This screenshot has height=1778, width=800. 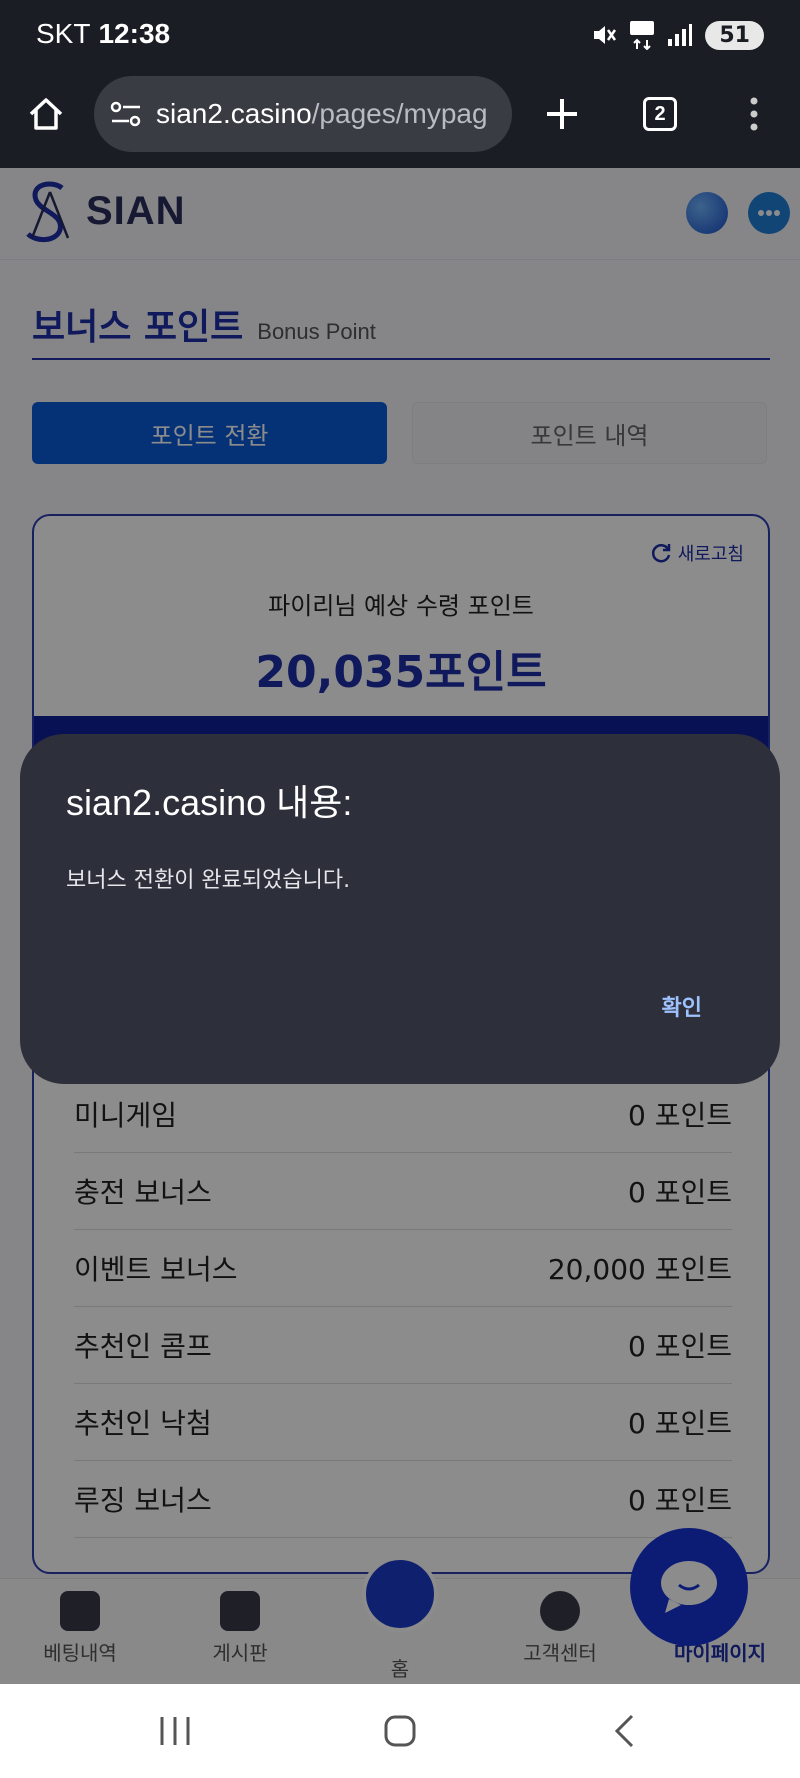 I want to click on status-time: 12:38, so click(x=134, y=33).